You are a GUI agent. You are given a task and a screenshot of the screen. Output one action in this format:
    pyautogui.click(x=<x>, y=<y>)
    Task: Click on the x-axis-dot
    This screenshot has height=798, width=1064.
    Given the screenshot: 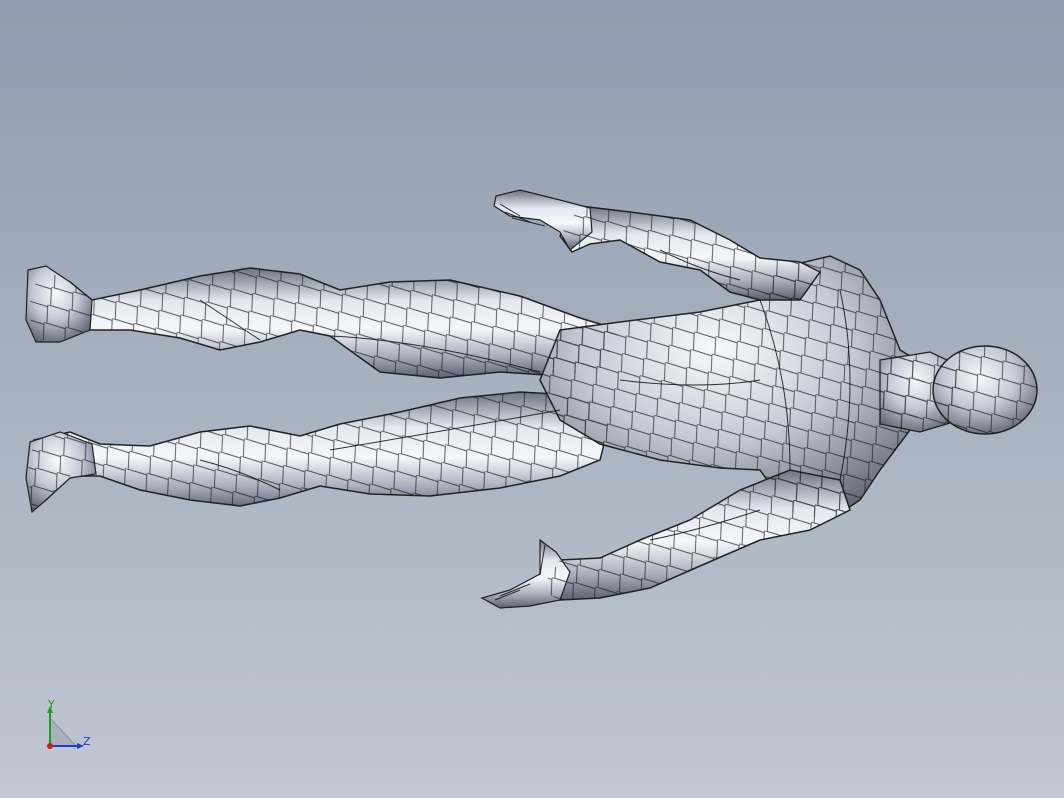 What is the action you would take?
    pyautogui.click(x=50, y=746)
    